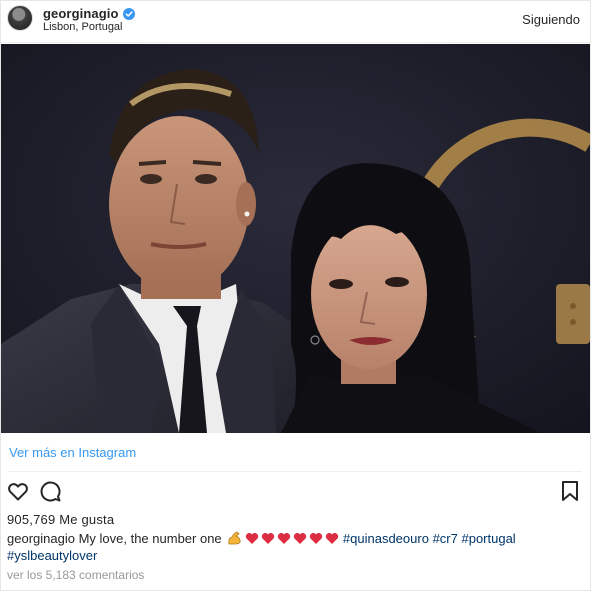  Describe the element at coordinates (551, 19) in the screenshot. I see `following-button: Siguiendo` at that location.